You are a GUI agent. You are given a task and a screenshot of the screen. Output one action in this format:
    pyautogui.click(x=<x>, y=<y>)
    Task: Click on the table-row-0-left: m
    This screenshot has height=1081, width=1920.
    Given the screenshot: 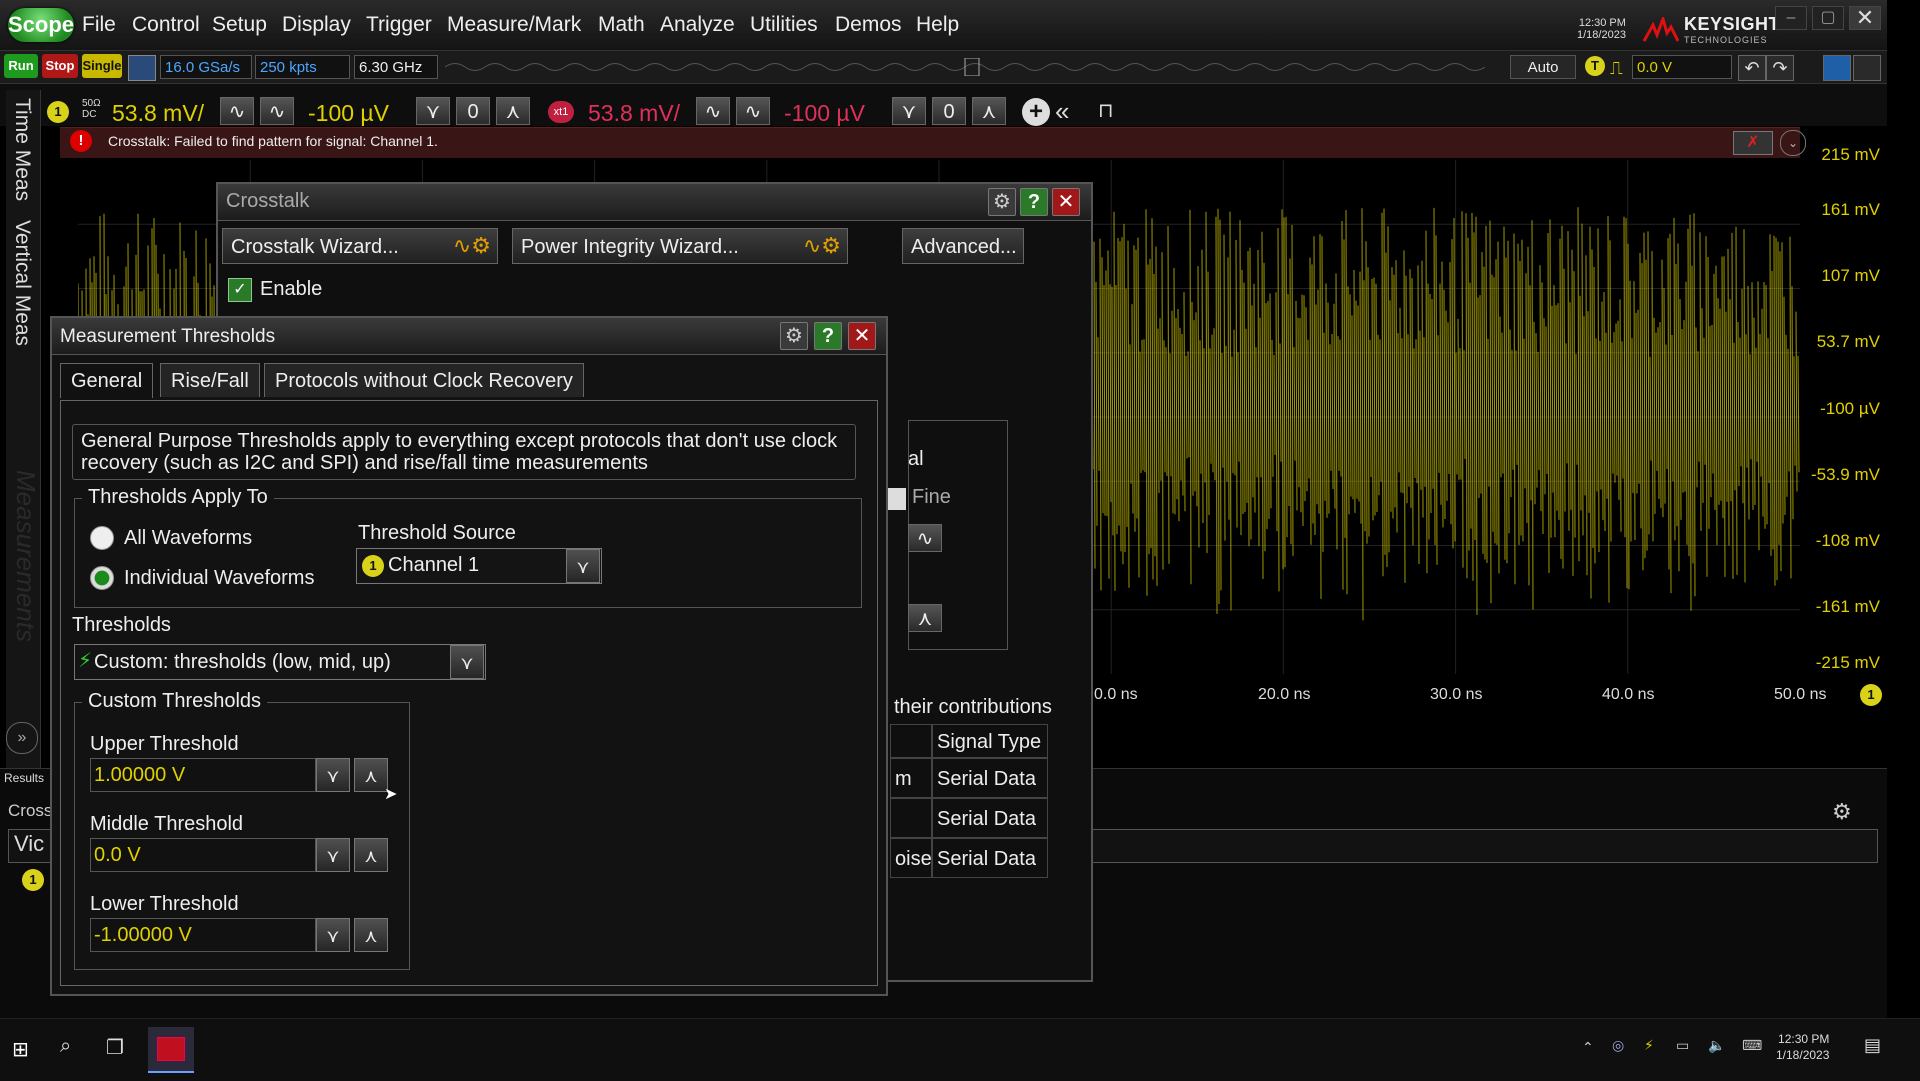 What is the action you would take?
    pyautogui.click(x=911, y=778)
    